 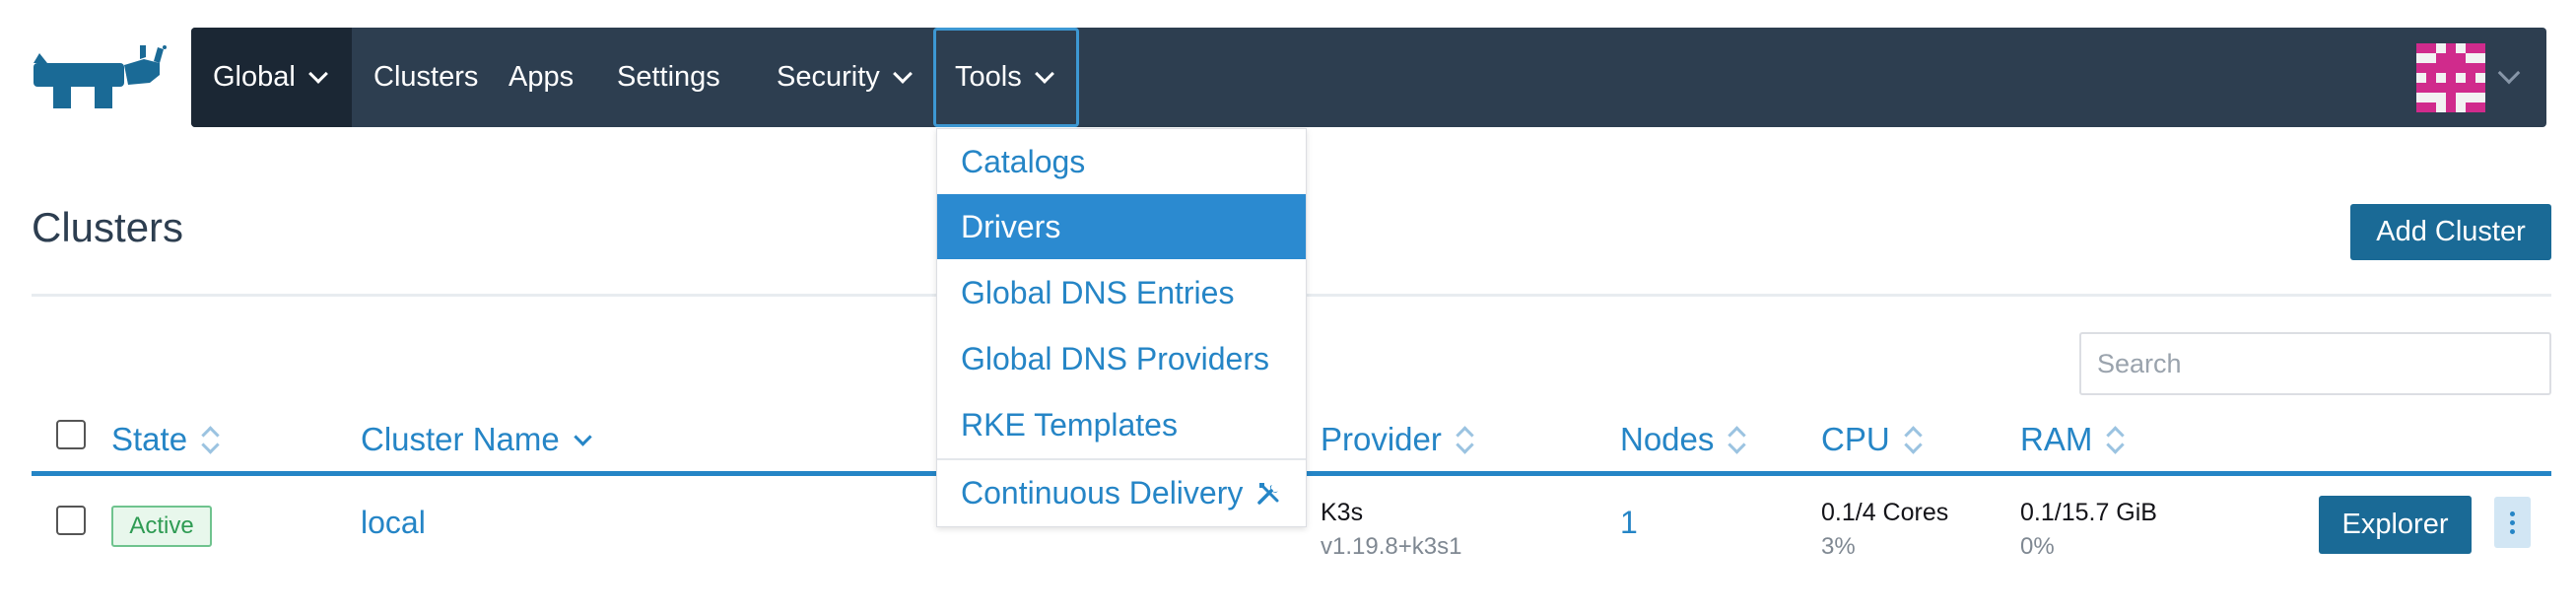 I want to click on provider-value: K3s, so click(x=1343, y=513).